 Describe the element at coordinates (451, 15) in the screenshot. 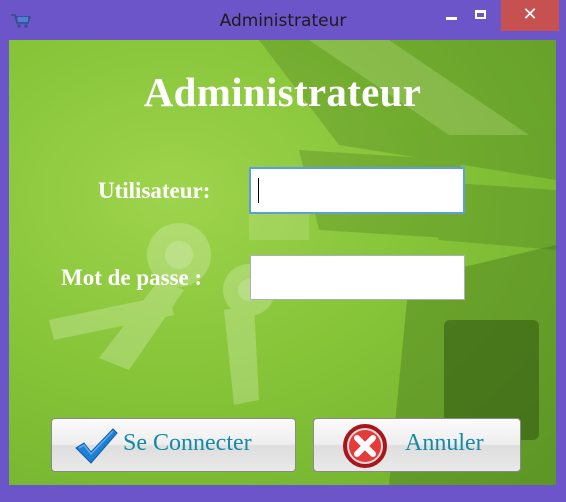

I see `minimize-button` at that location.